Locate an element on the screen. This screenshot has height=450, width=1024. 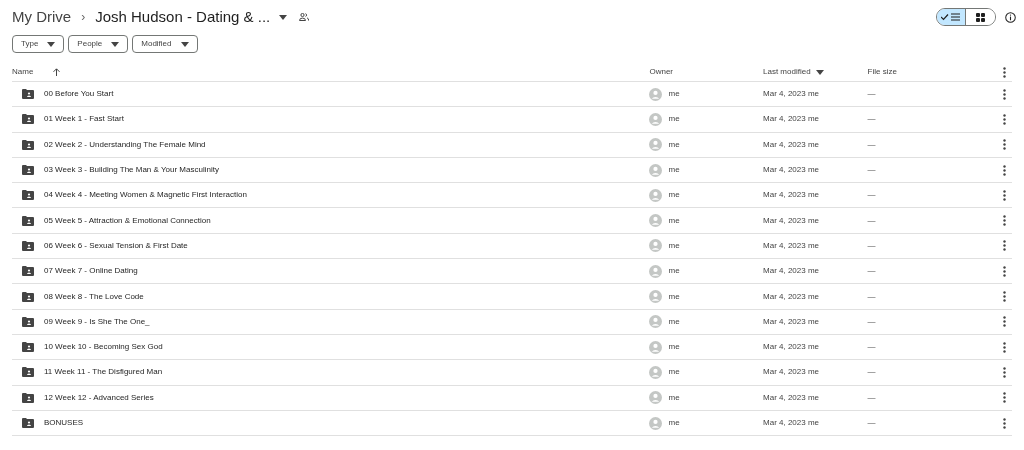
folder-name: 00 Before You Start is located at coordinates (79, 94).